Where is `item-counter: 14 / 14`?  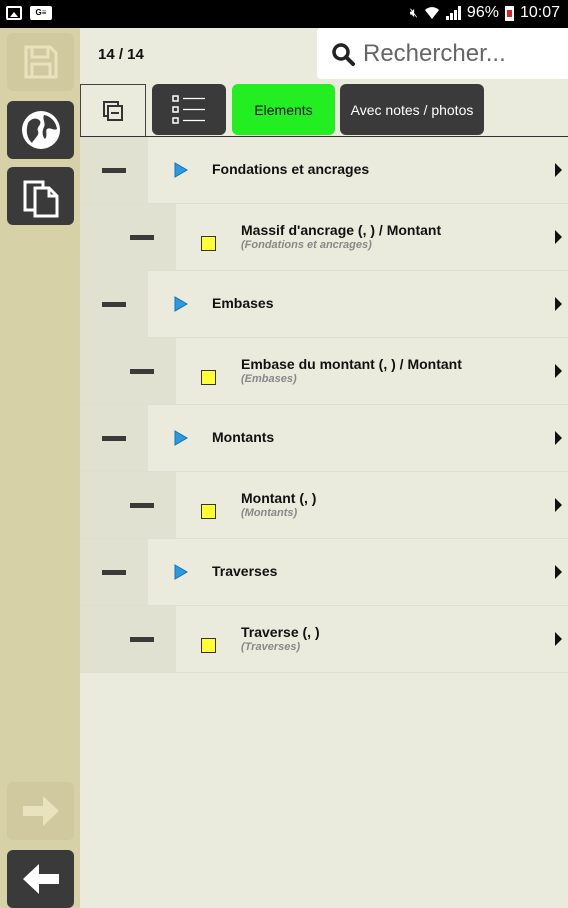
item-counter: 14 / 14 is located at coordinates (121, 54).